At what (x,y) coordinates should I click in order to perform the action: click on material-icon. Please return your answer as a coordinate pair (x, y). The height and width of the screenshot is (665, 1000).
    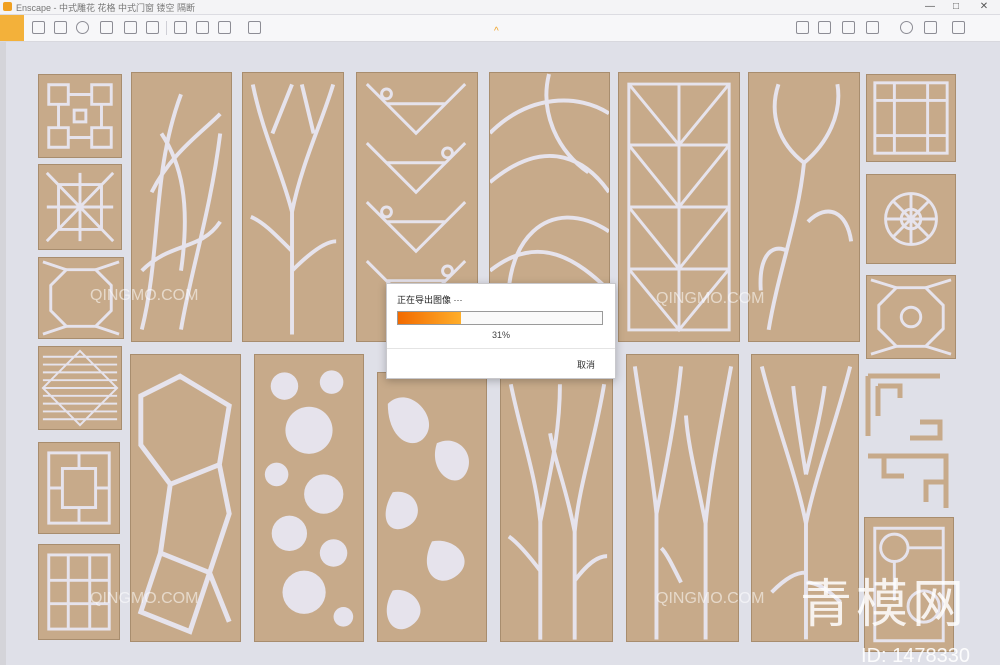
    Looking at the image, I should click on (824, 27).